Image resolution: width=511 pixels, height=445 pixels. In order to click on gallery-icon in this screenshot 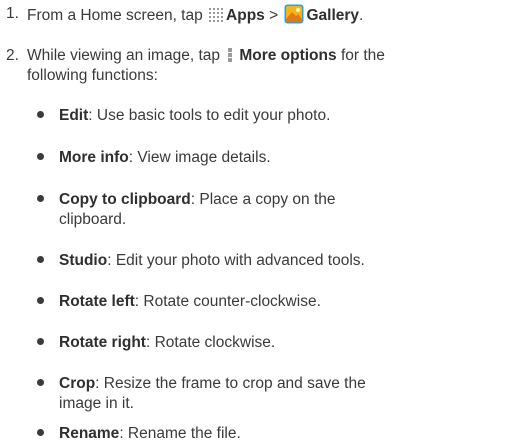, I will do `click(294, 14)`.